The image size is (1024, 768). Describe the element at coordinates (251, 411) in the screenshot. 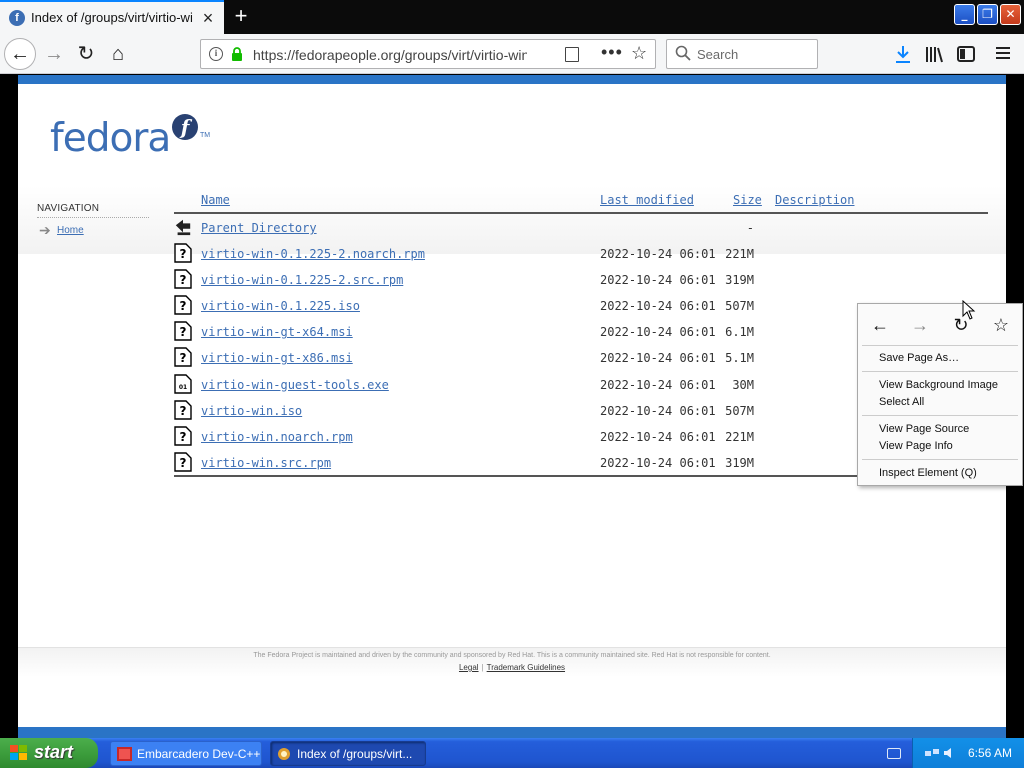

I see `file-link: virtio-win.iso` at that location.